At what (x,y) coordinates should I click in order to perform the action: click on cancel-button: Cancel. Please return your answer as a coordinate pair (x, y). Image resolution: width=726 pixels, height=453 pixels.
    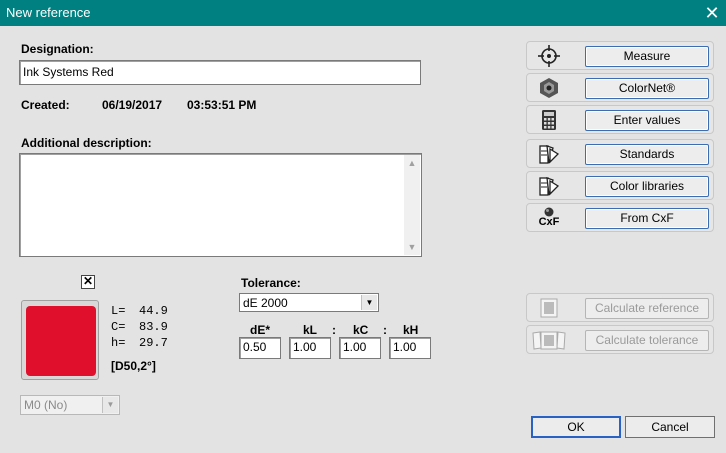
    Looking at the image, I should click on (670, 427).